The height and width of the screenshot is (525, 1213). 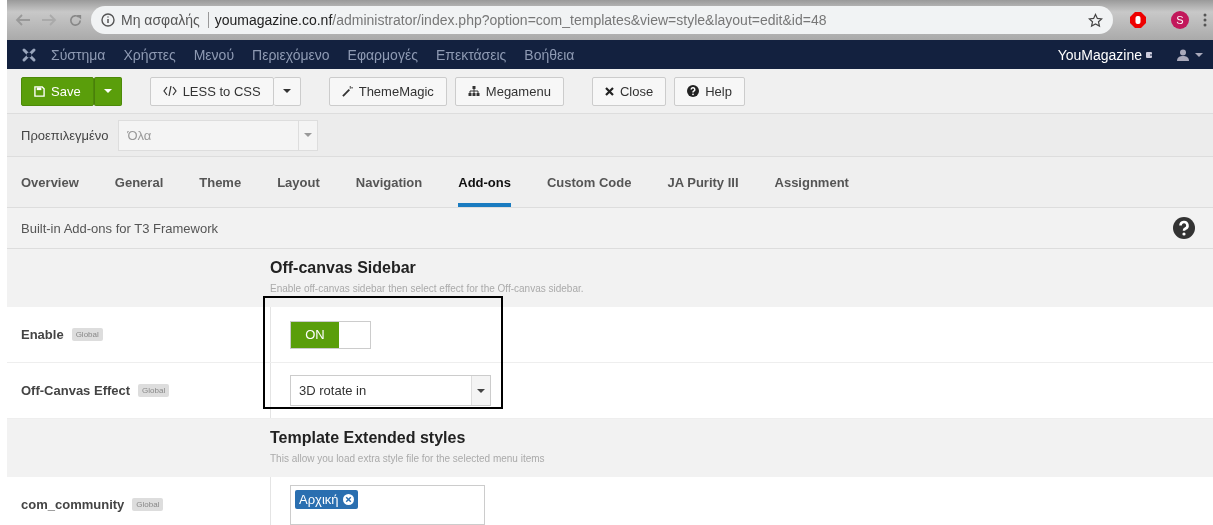 I want to click on tab: Overview, so click(x=50, y=182).